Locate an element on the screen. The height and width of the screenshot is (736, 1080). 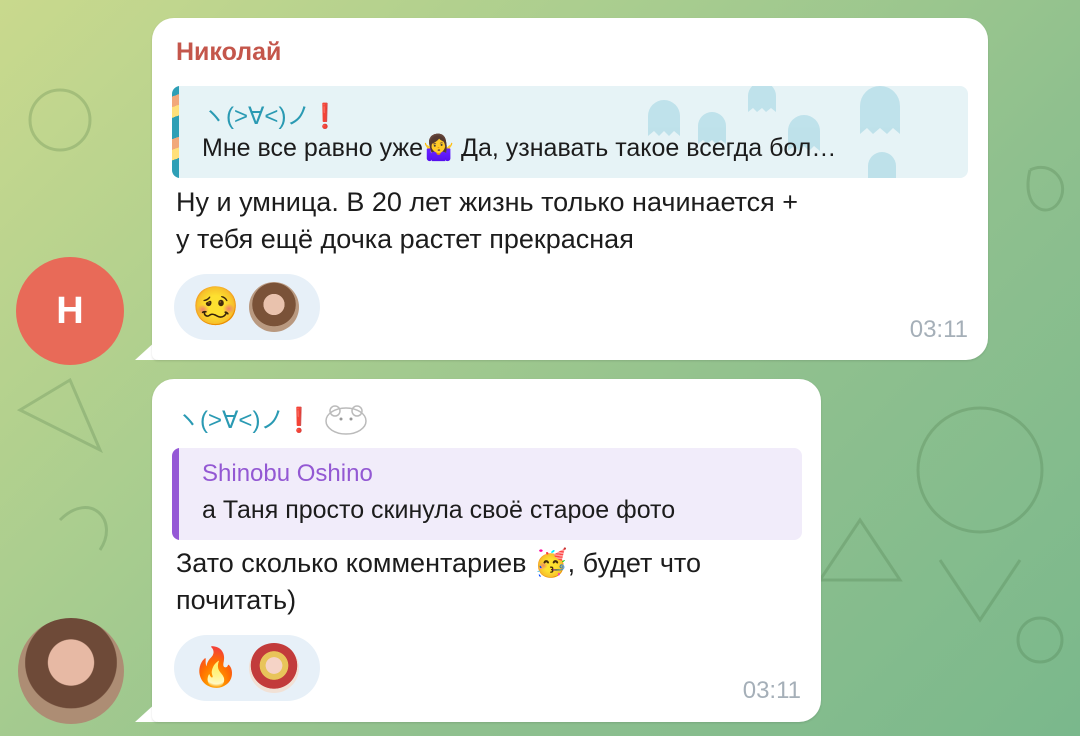
sender-avatar is located at coordinates (71, 671).